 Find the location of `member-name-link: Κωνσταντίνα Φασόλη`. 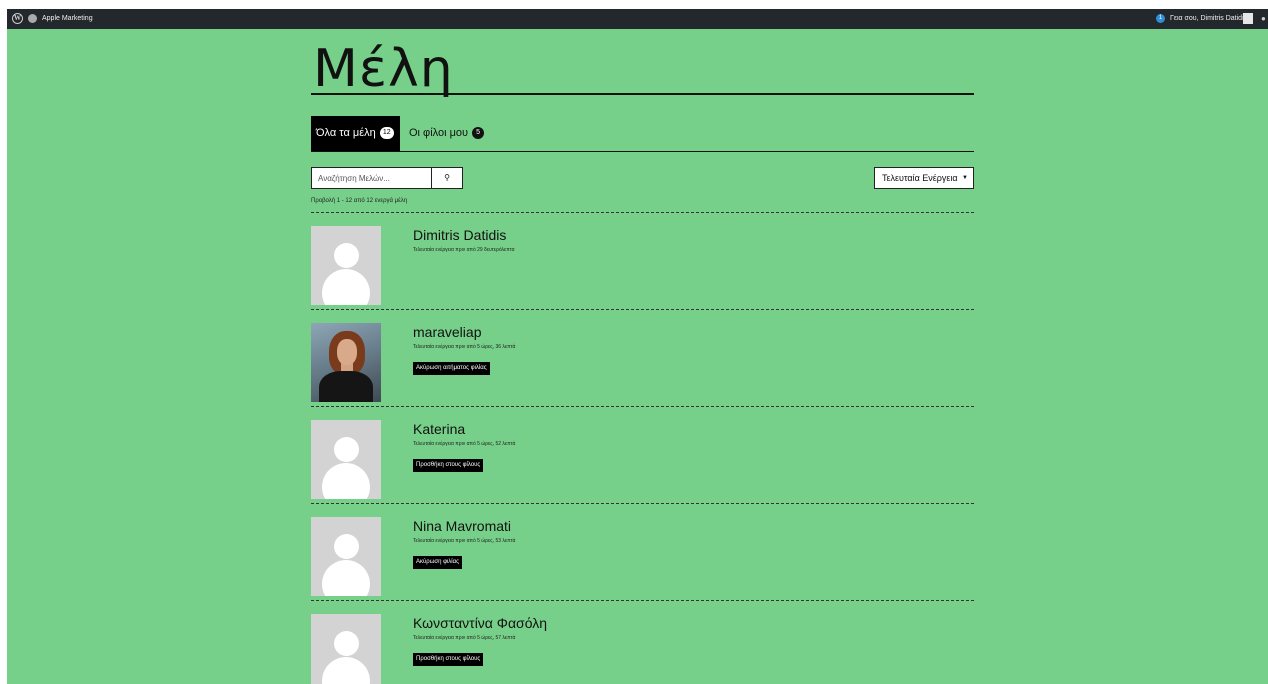

member-name-link: Κωνσταντίνα Φασόλη is located at coordinates (480, 623).